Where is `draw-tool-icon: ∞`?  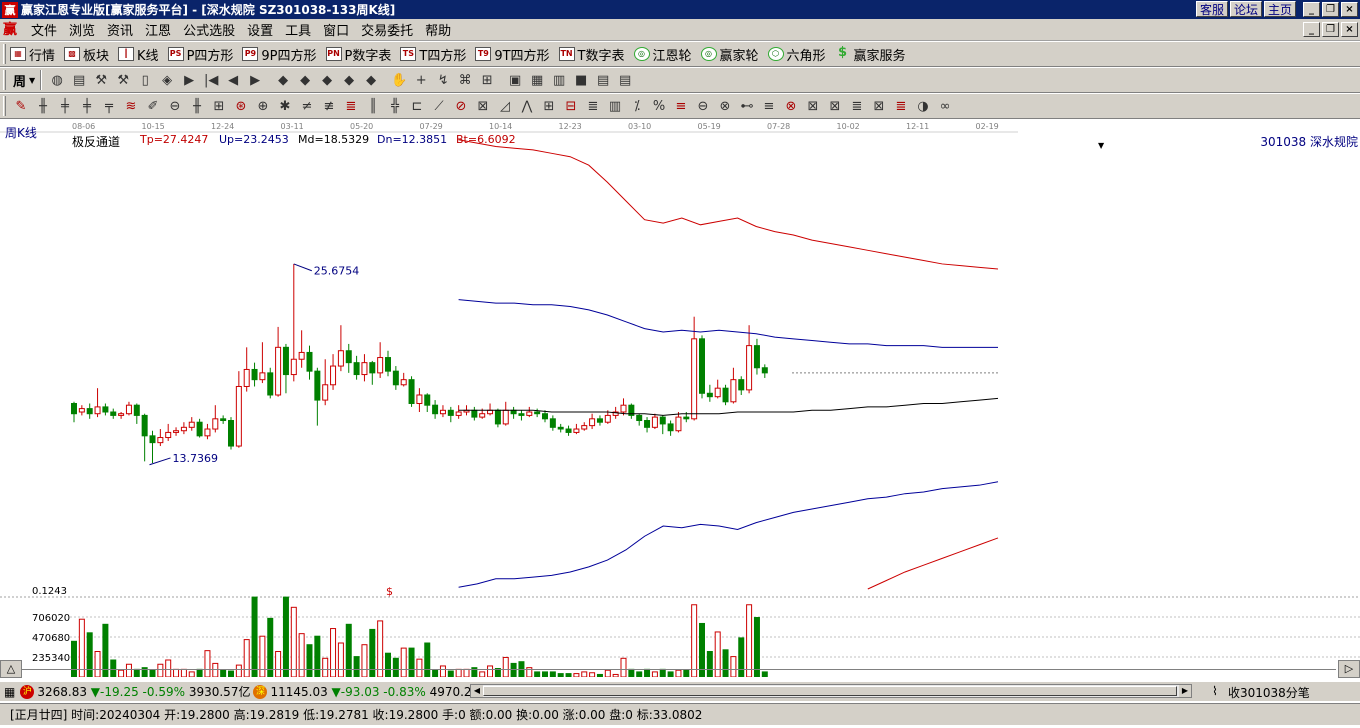
draw-tool-icon: ∞ is located at coordinates (945, 106).